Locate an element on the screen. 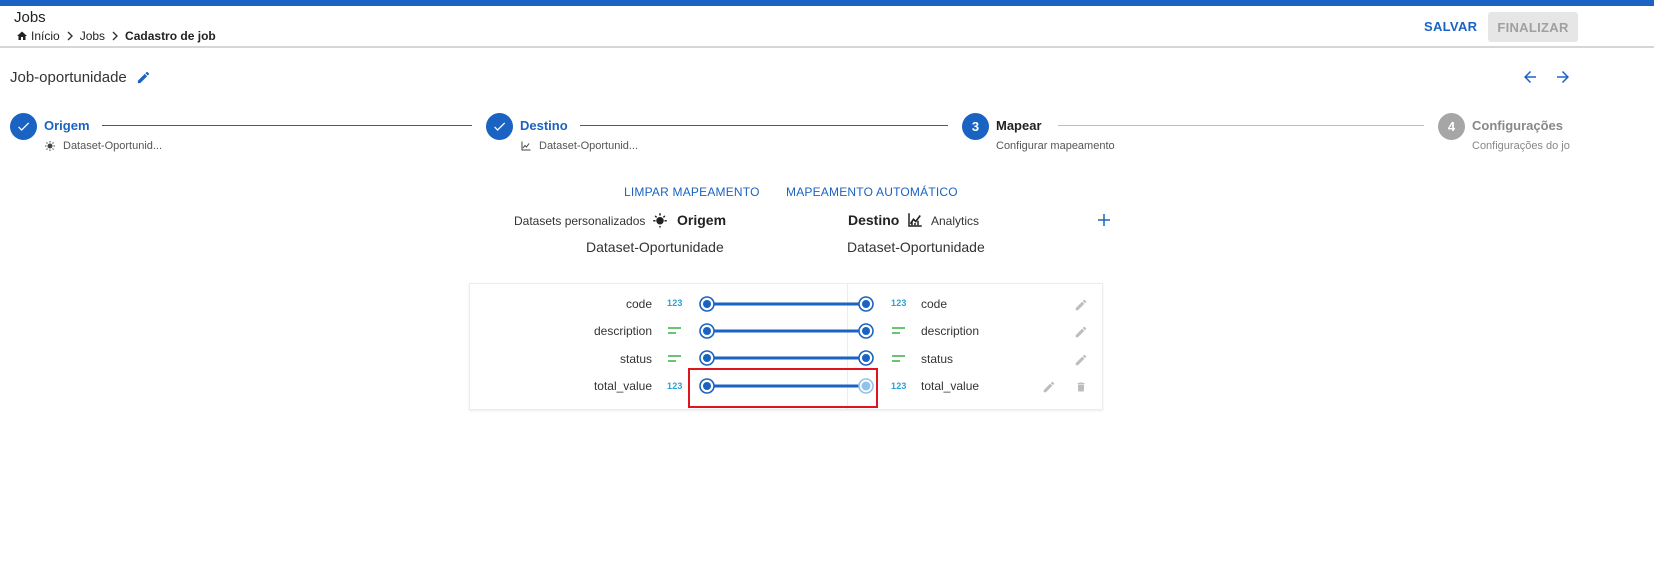 The image size is (1654, 566). highlight-annotation is located at coordinates (783, 388).